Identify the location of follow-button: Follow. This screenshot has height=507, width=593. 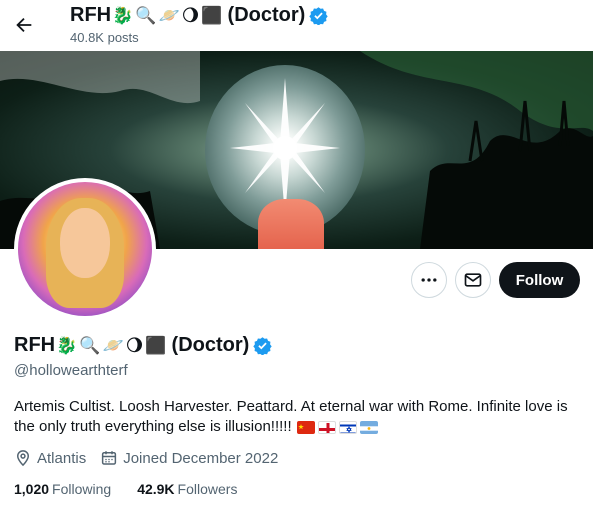
(539, 280).